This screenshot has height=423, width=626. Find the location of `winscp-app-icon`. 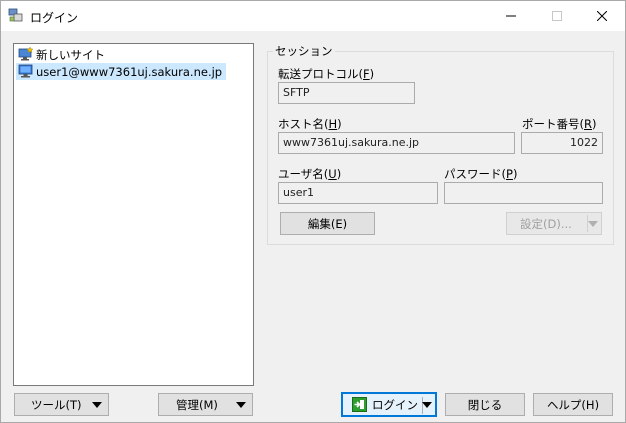

winscp-app-icon is located at coordinates (15, 15).